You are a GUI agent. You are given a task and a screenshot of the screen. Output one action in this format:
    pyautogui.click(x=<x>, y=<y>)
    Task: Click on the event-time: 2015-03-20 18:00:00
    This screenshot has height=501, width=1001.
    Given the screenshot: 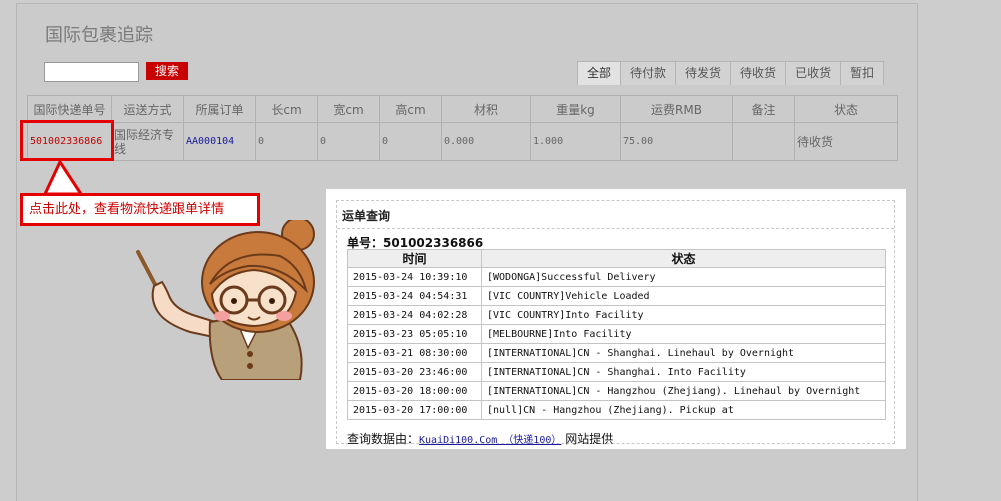 What is the action you would take?
    pyautogui.click(x=414, y=391)
    